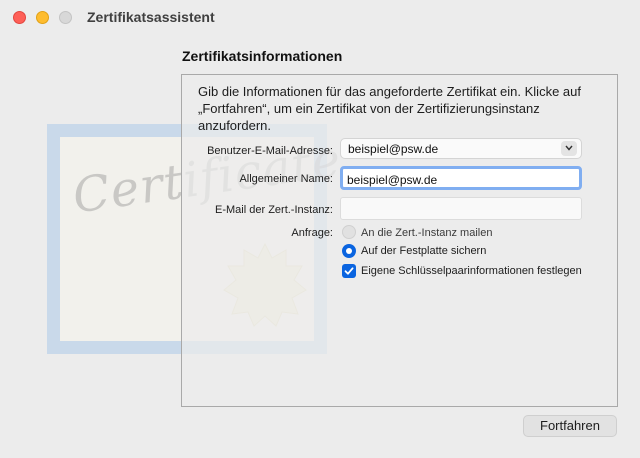 The height and width of the screenshot is (458, 640). Describe the element at coordinates (42, 17) in the screenshot. I see `minimize-window-button` at that location.